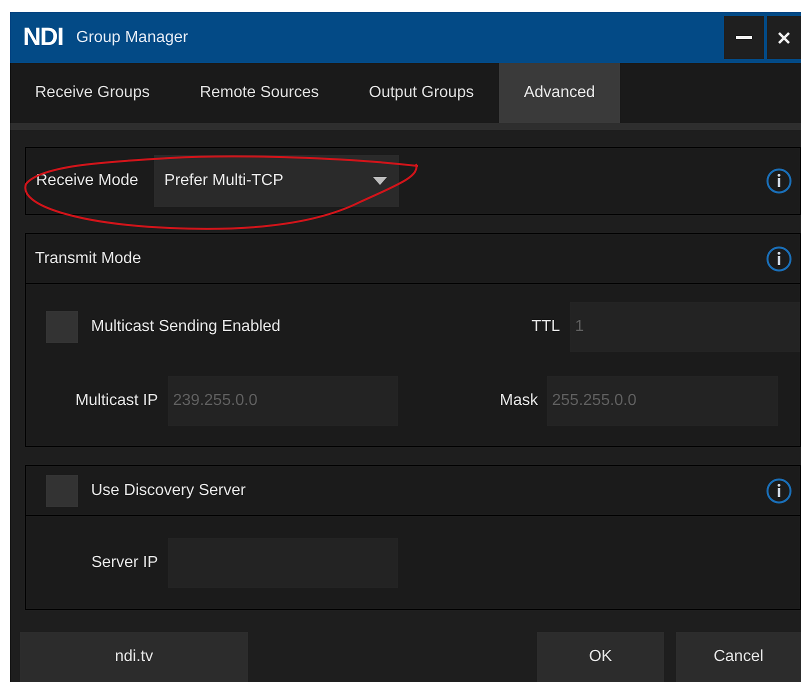 The height and width of the screenshot is (682, 801). I want to click on minimize-button, so click(744, 37).